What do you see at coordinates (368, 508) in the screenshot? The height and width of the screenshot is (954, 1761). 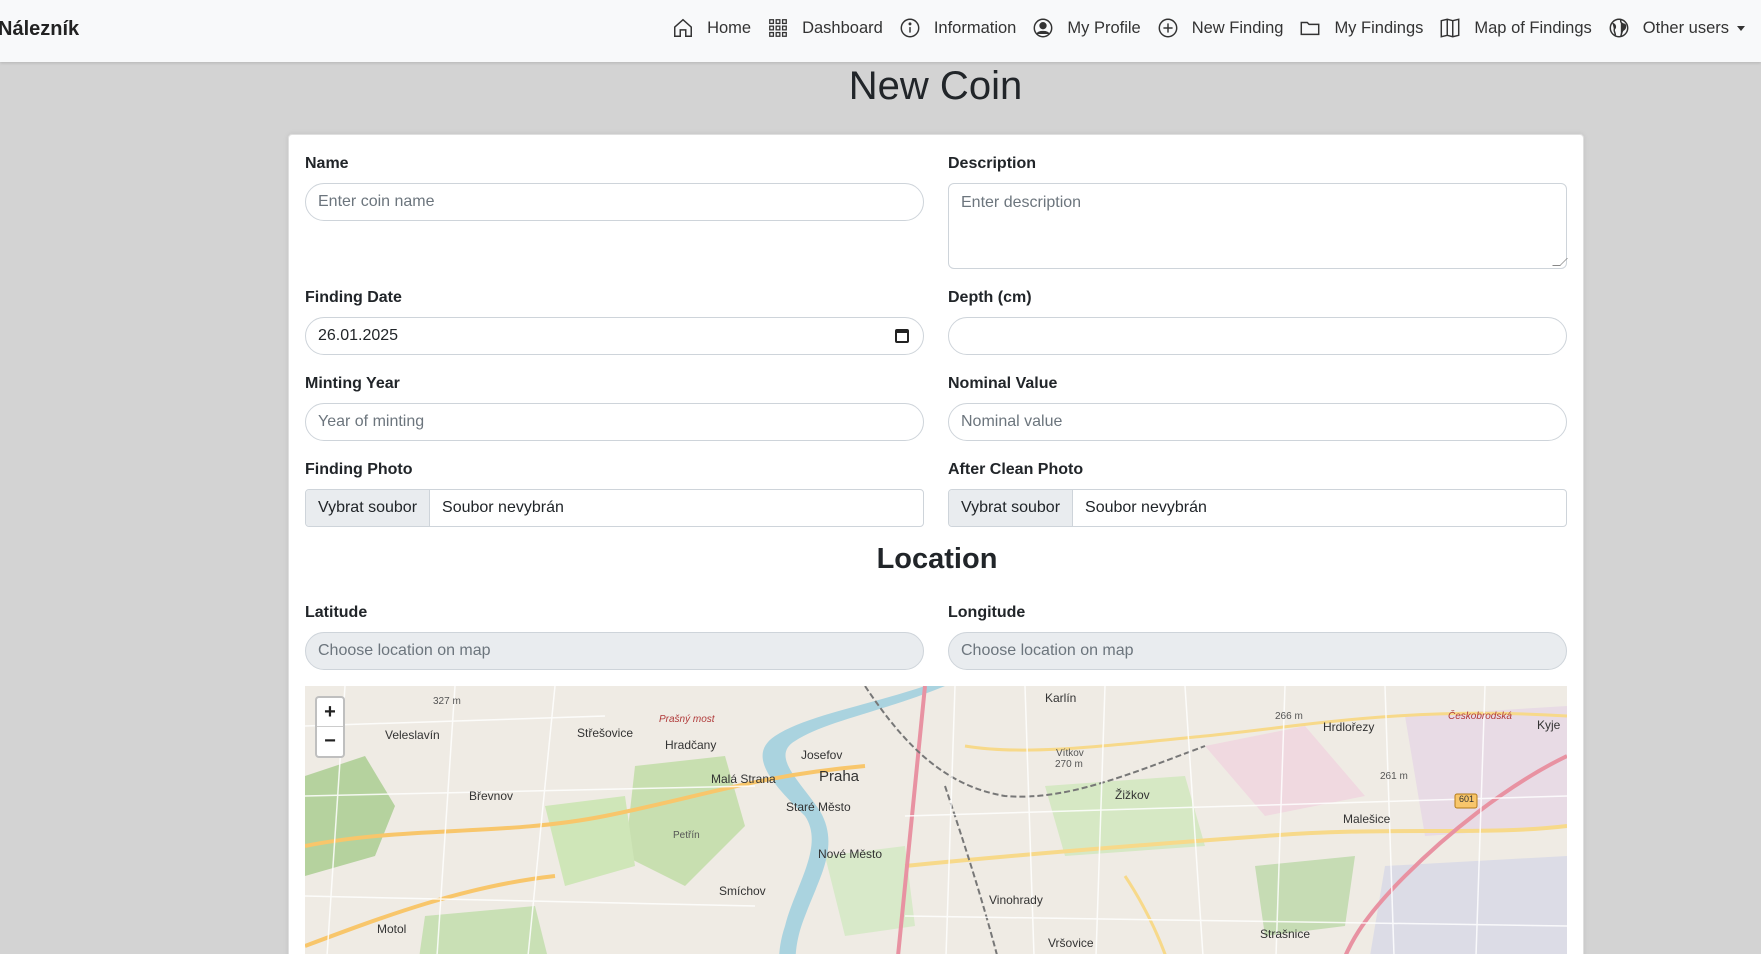 I see `finding-photo-choose-button: Vybrat soubor` at bounding box center [368, 508].